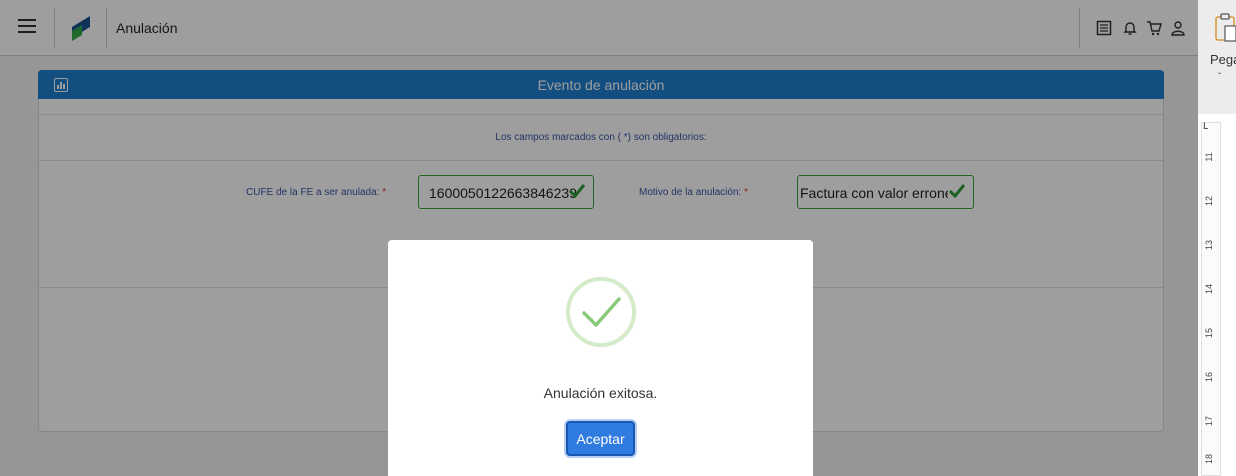  Describe the element at coordinates (1209, 201) in the screenshot. I see `ruler-number: 12` at that location.